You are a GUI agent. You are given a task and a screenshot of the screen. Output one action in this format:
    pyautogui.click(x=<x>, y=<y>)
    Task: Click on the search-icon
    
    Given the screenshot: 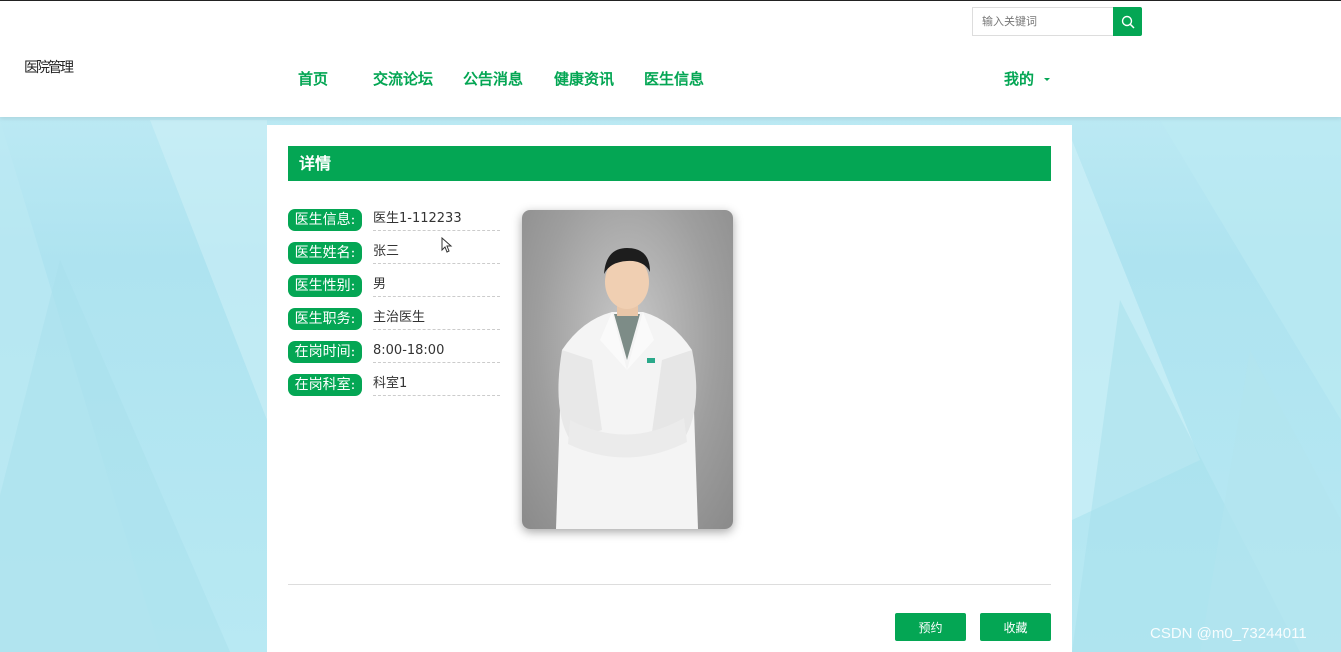 What is the action you would take?
    pyautogui.click(x=1128, y=22)
    